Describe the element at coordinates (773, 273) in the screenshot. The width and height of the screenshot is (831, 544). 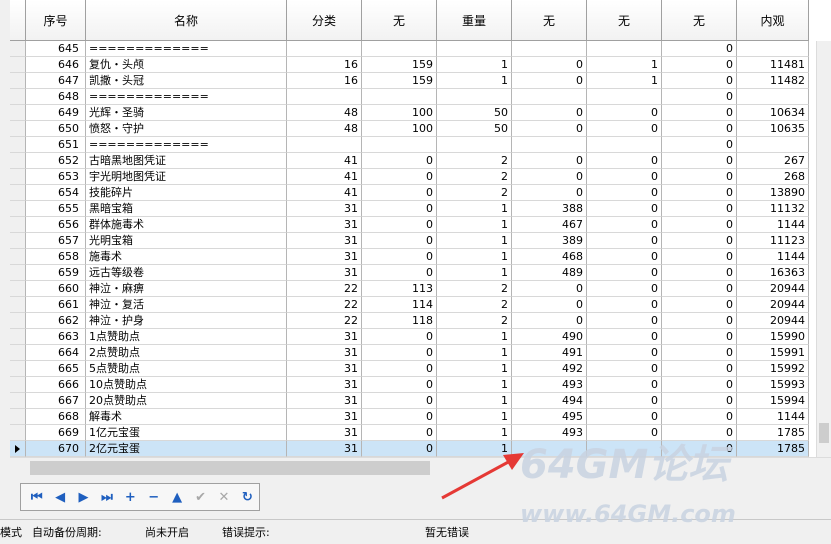
I see `table-cell: 16363` at that location.